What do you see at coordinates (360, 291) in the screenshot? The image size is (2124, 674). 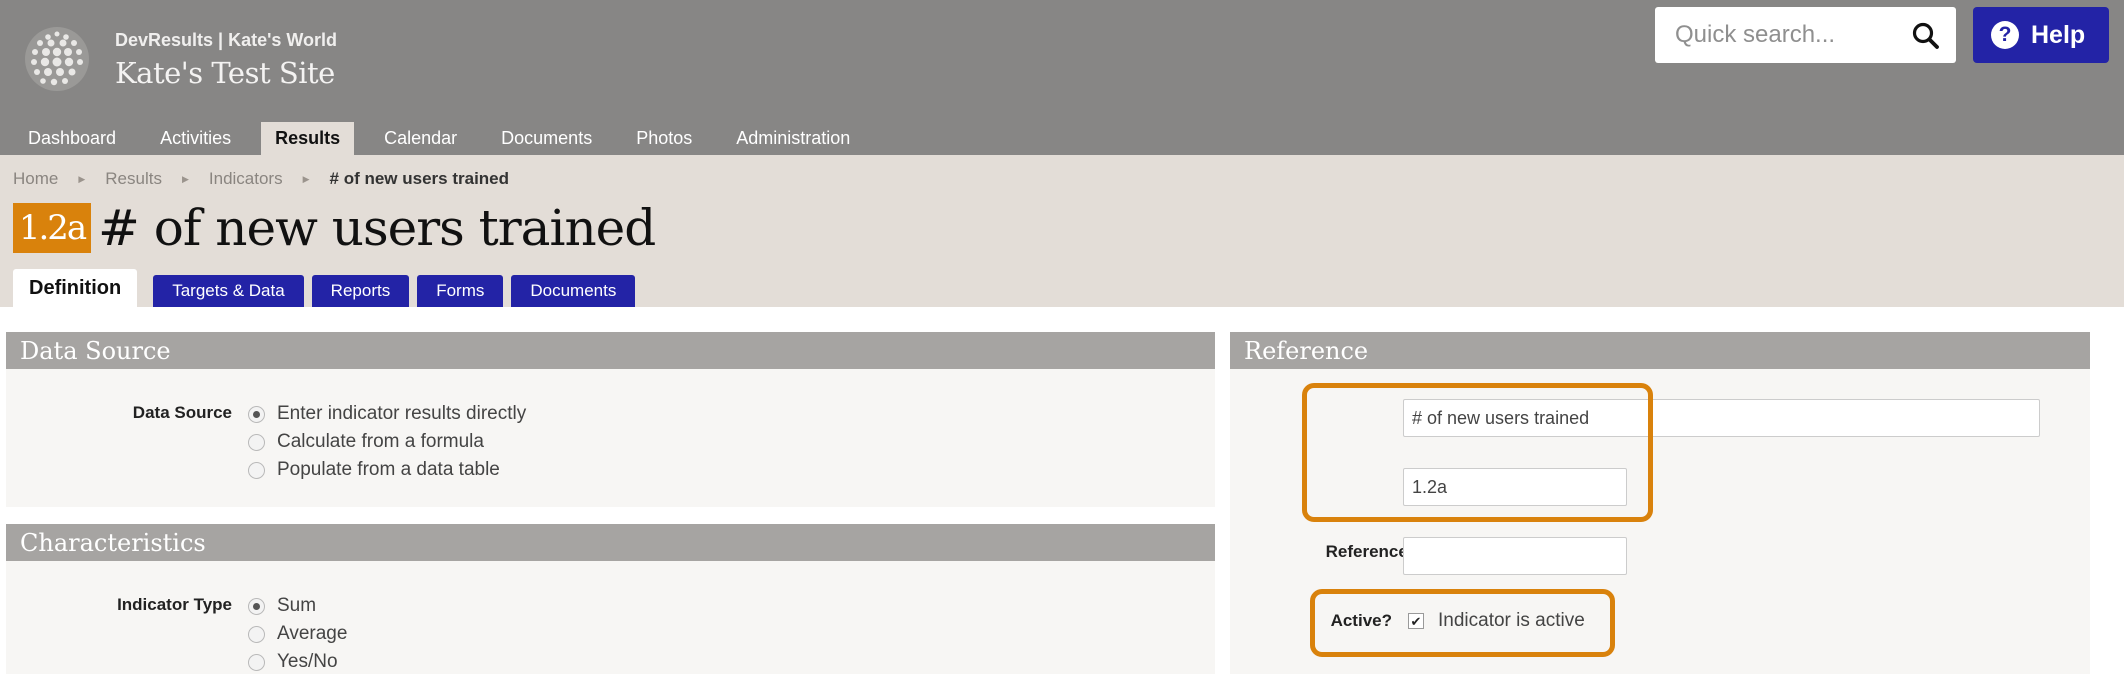 I see `tab-reports: Reports` at bounding box center [360, 291].